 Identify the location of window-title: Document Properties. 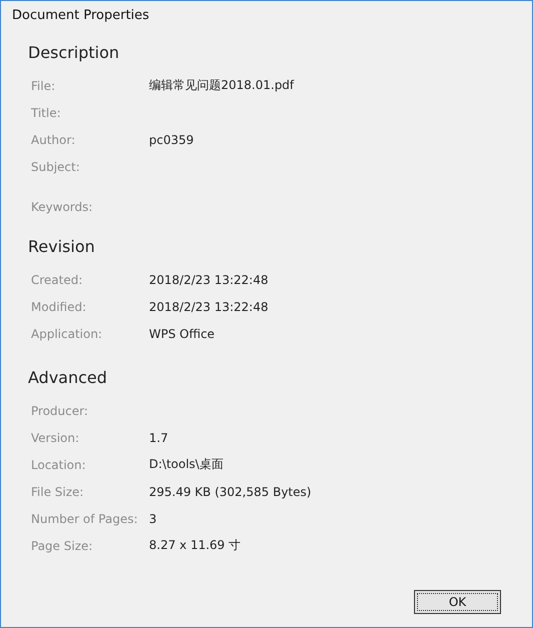
(80, 15).